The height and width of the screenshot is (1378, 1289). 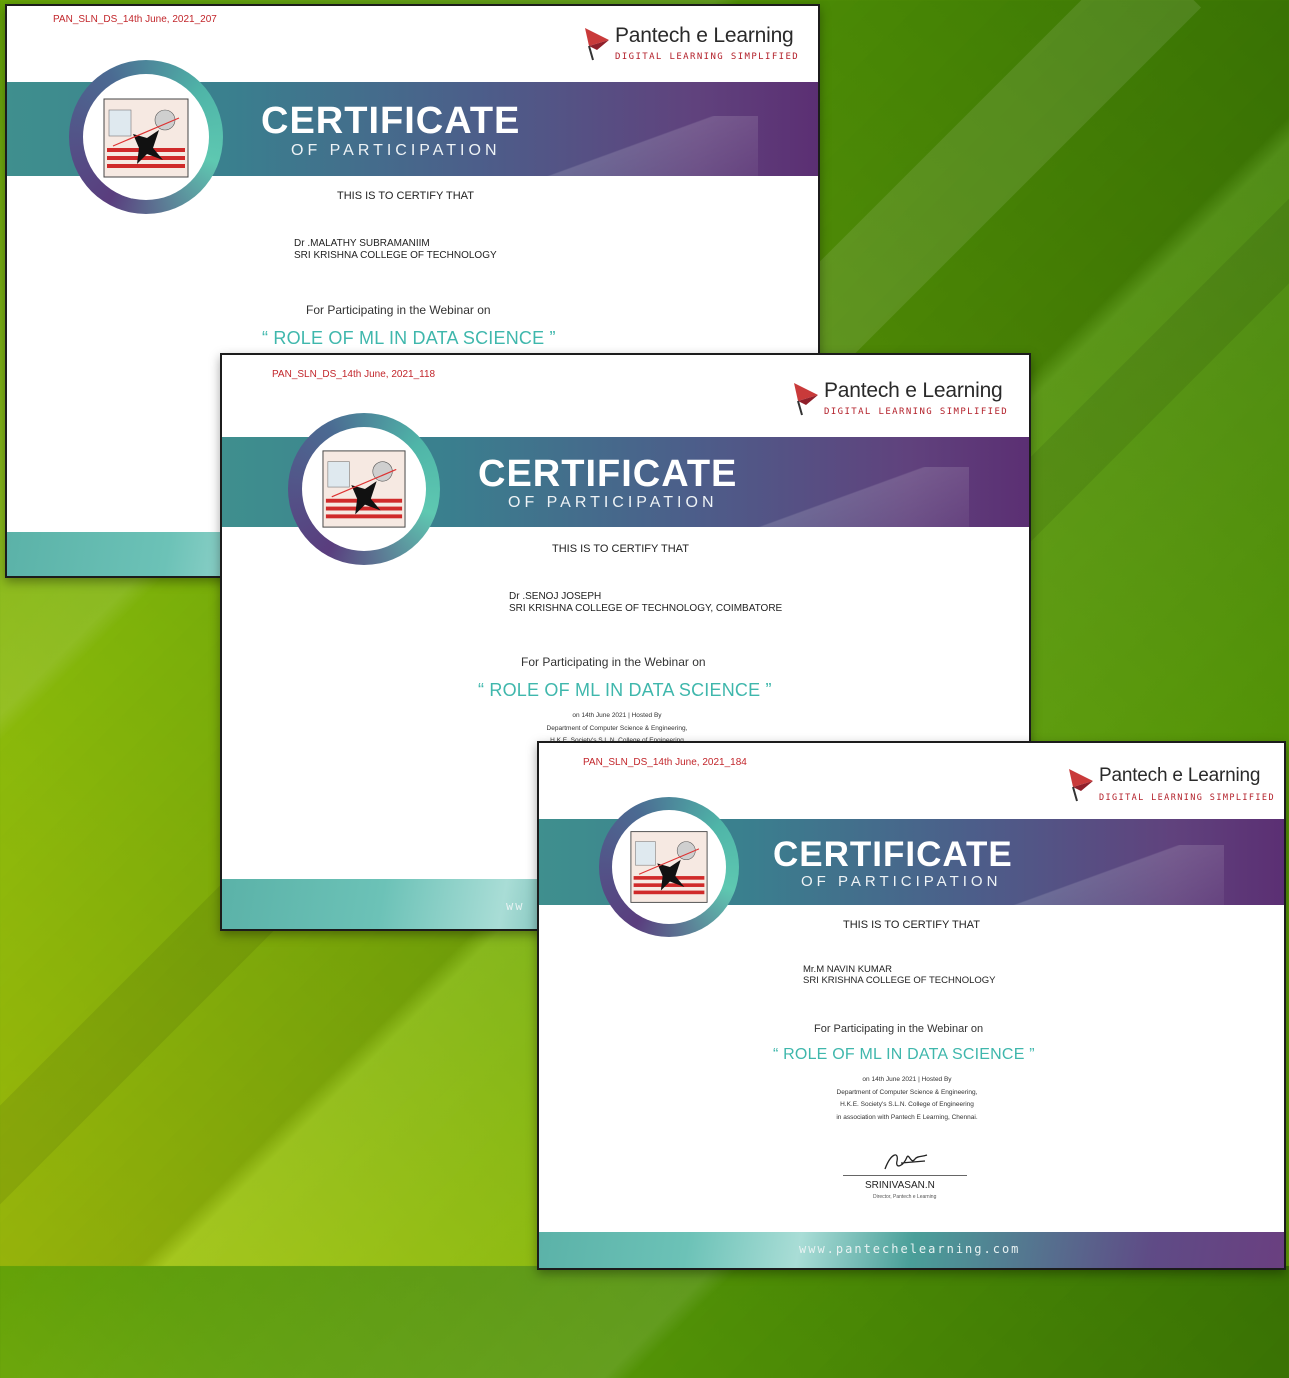 I want to click on recipient-name: Dr .SENOJ JOSEPH, so click(x=555, y=596).